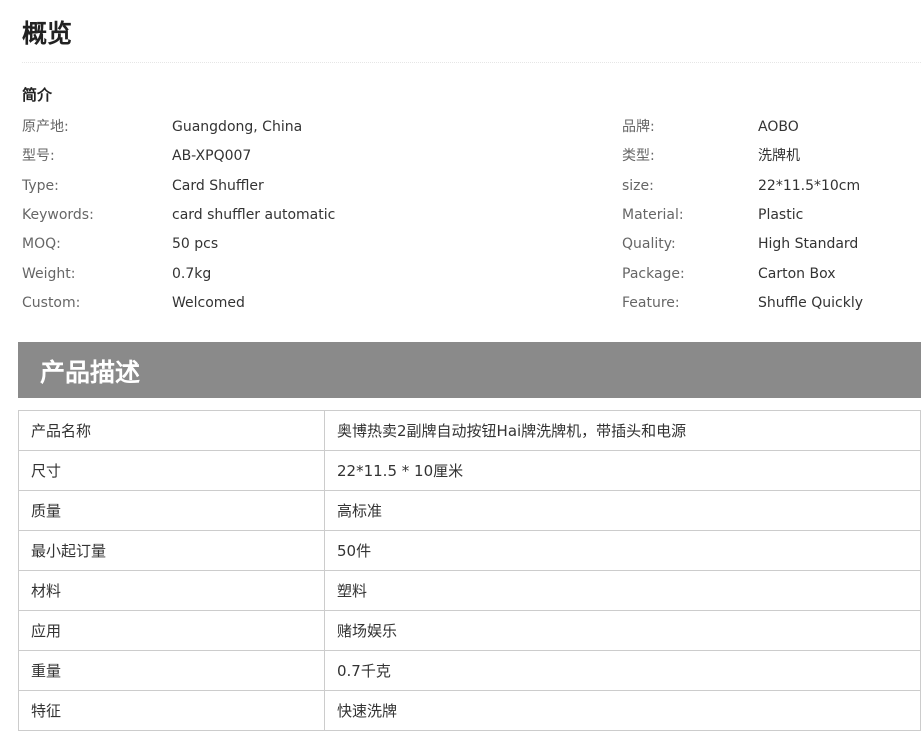 This screenshot has height=735, width=921. What do you see at coordinates (171, 550) in the screenshot?
I see `row-label: 最小起订量` at bounding box center [171, 550].